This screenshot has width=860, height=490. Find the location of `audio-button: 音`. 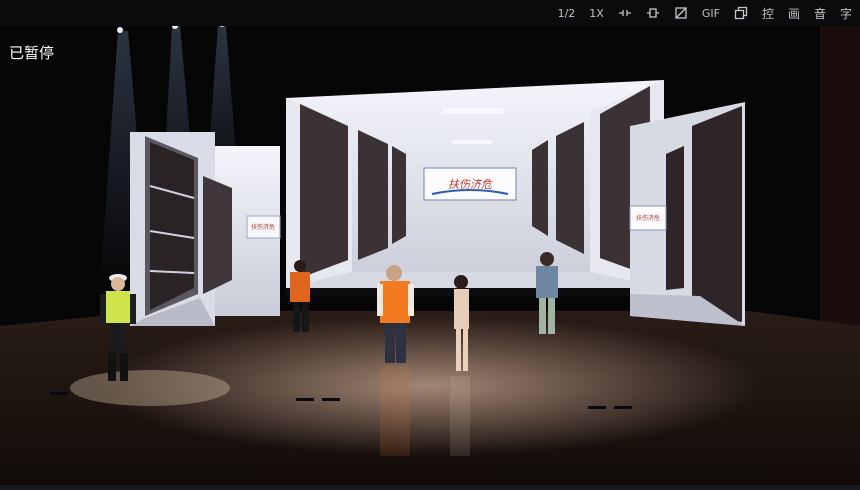

audio-button: 音 is located at coordinates (820, 13).